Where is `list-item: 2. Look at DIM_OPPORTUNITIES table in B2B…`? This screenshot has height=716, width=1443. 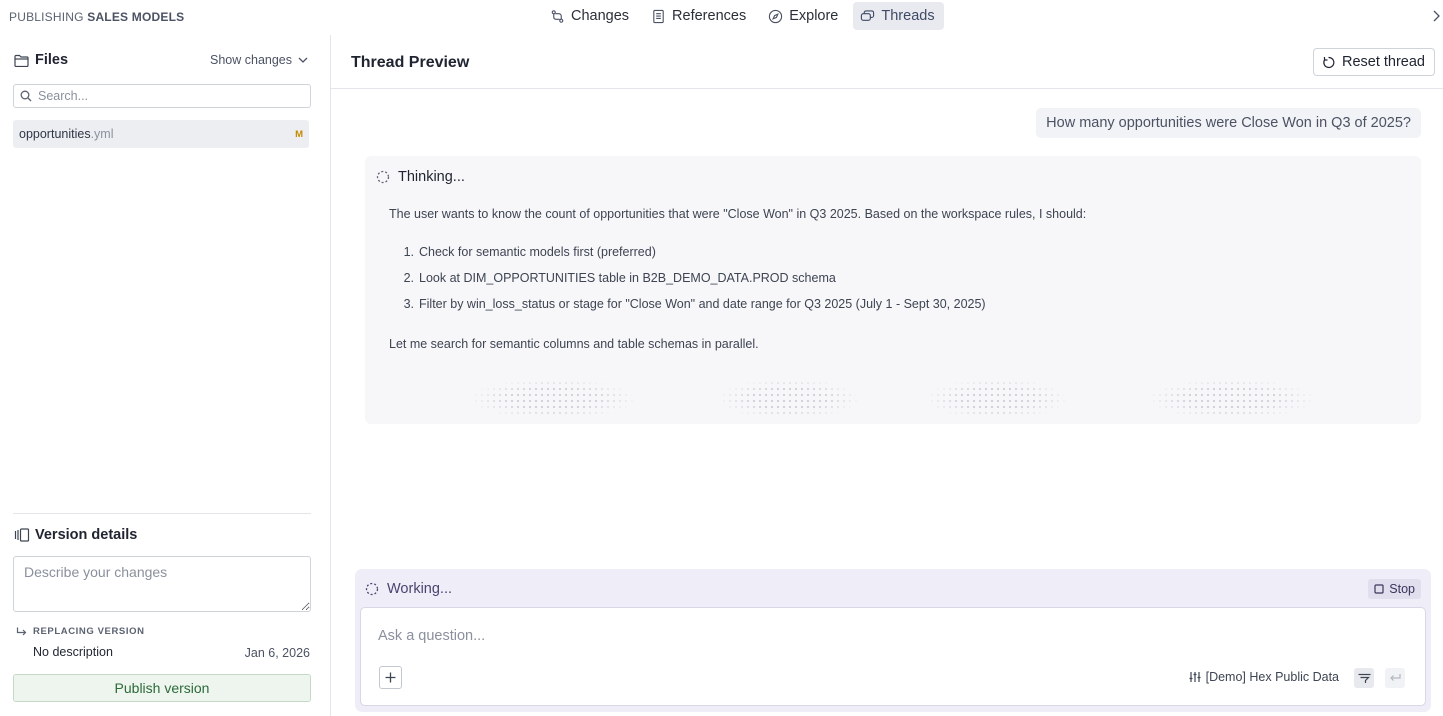
list-item: 2. Look at DIM_OPPORTUNITIES table in B2B… is located at coordinates (687, 284).